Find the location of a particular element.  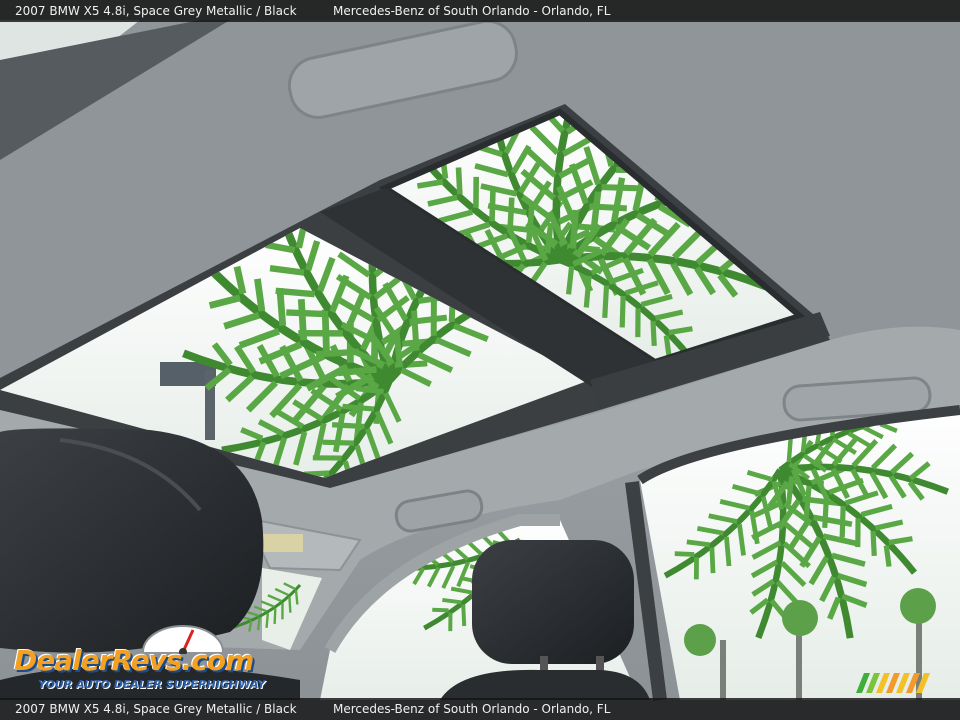

dealerrevs-tagline: YOUR AUTO DEALER SUPERHIGHWAY is located at coordinates (152, 684).